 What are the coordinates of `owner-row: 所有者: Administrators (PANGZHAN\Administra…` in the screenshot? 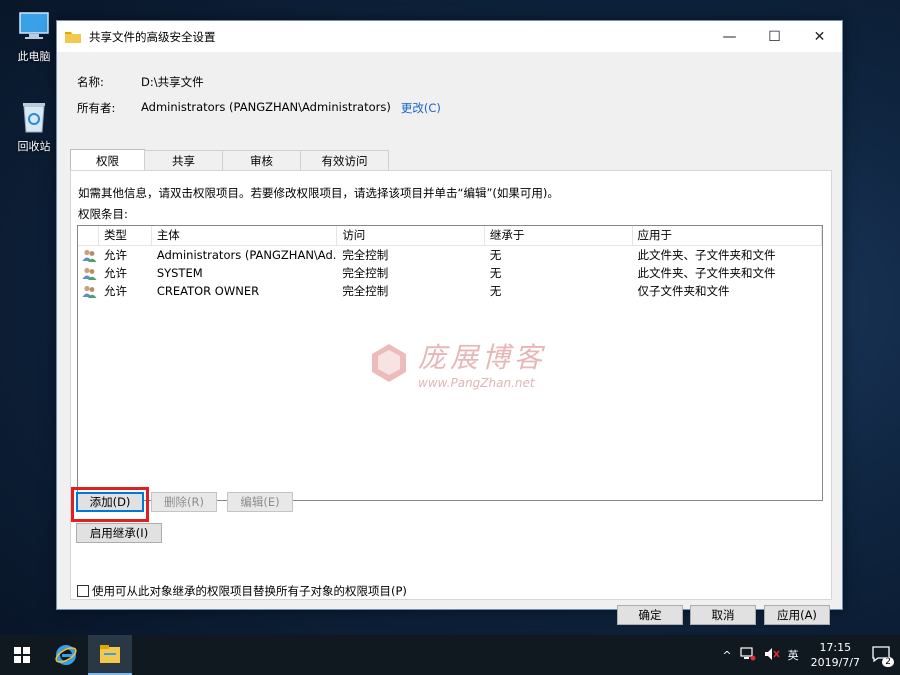 It's located at (259, 108).